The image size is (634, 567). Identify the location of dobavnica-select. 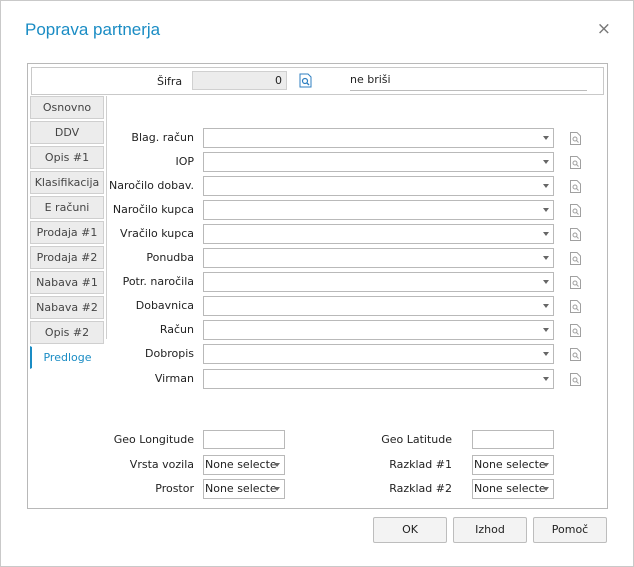
(378, 306).